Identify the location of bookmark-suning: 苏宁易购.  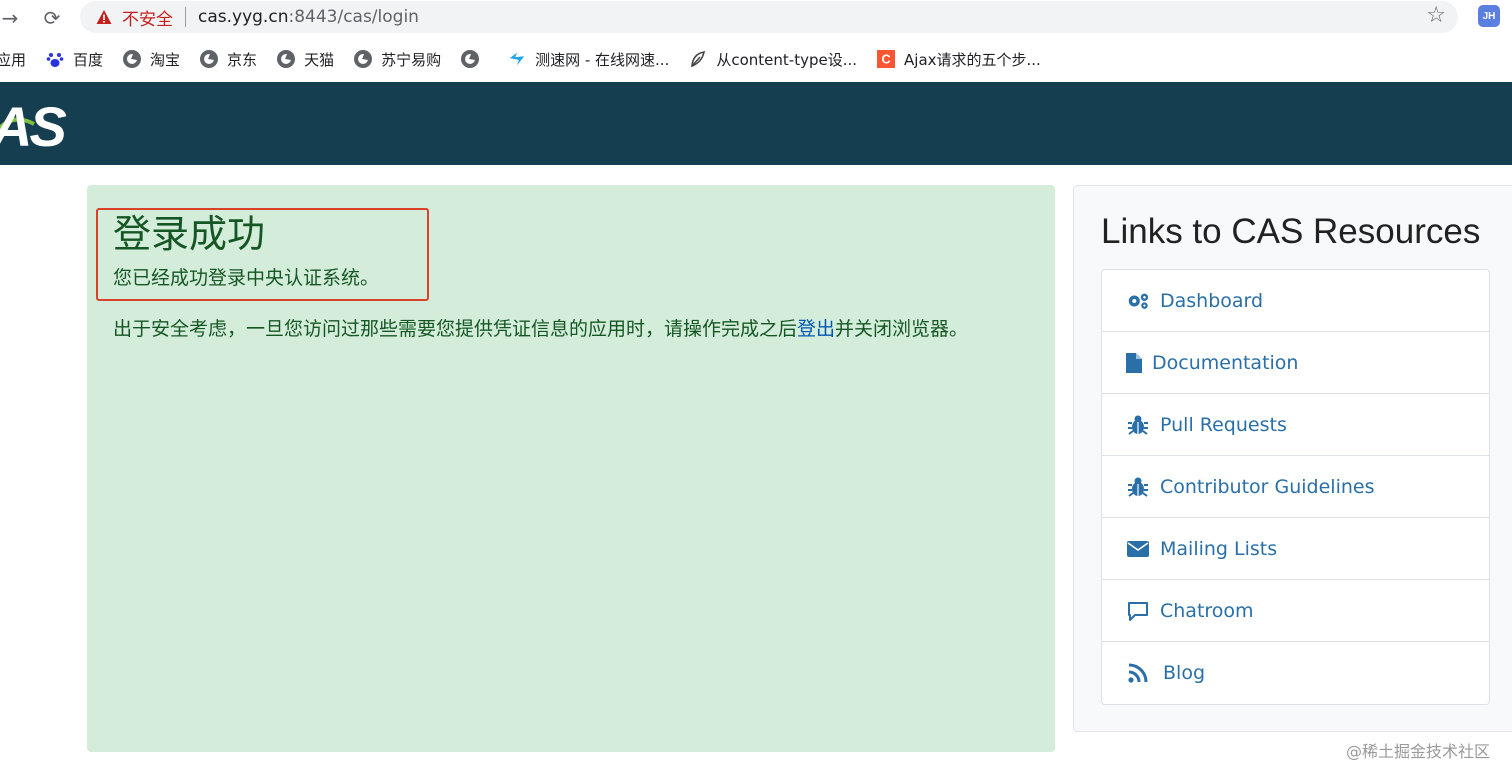
(397, 59).